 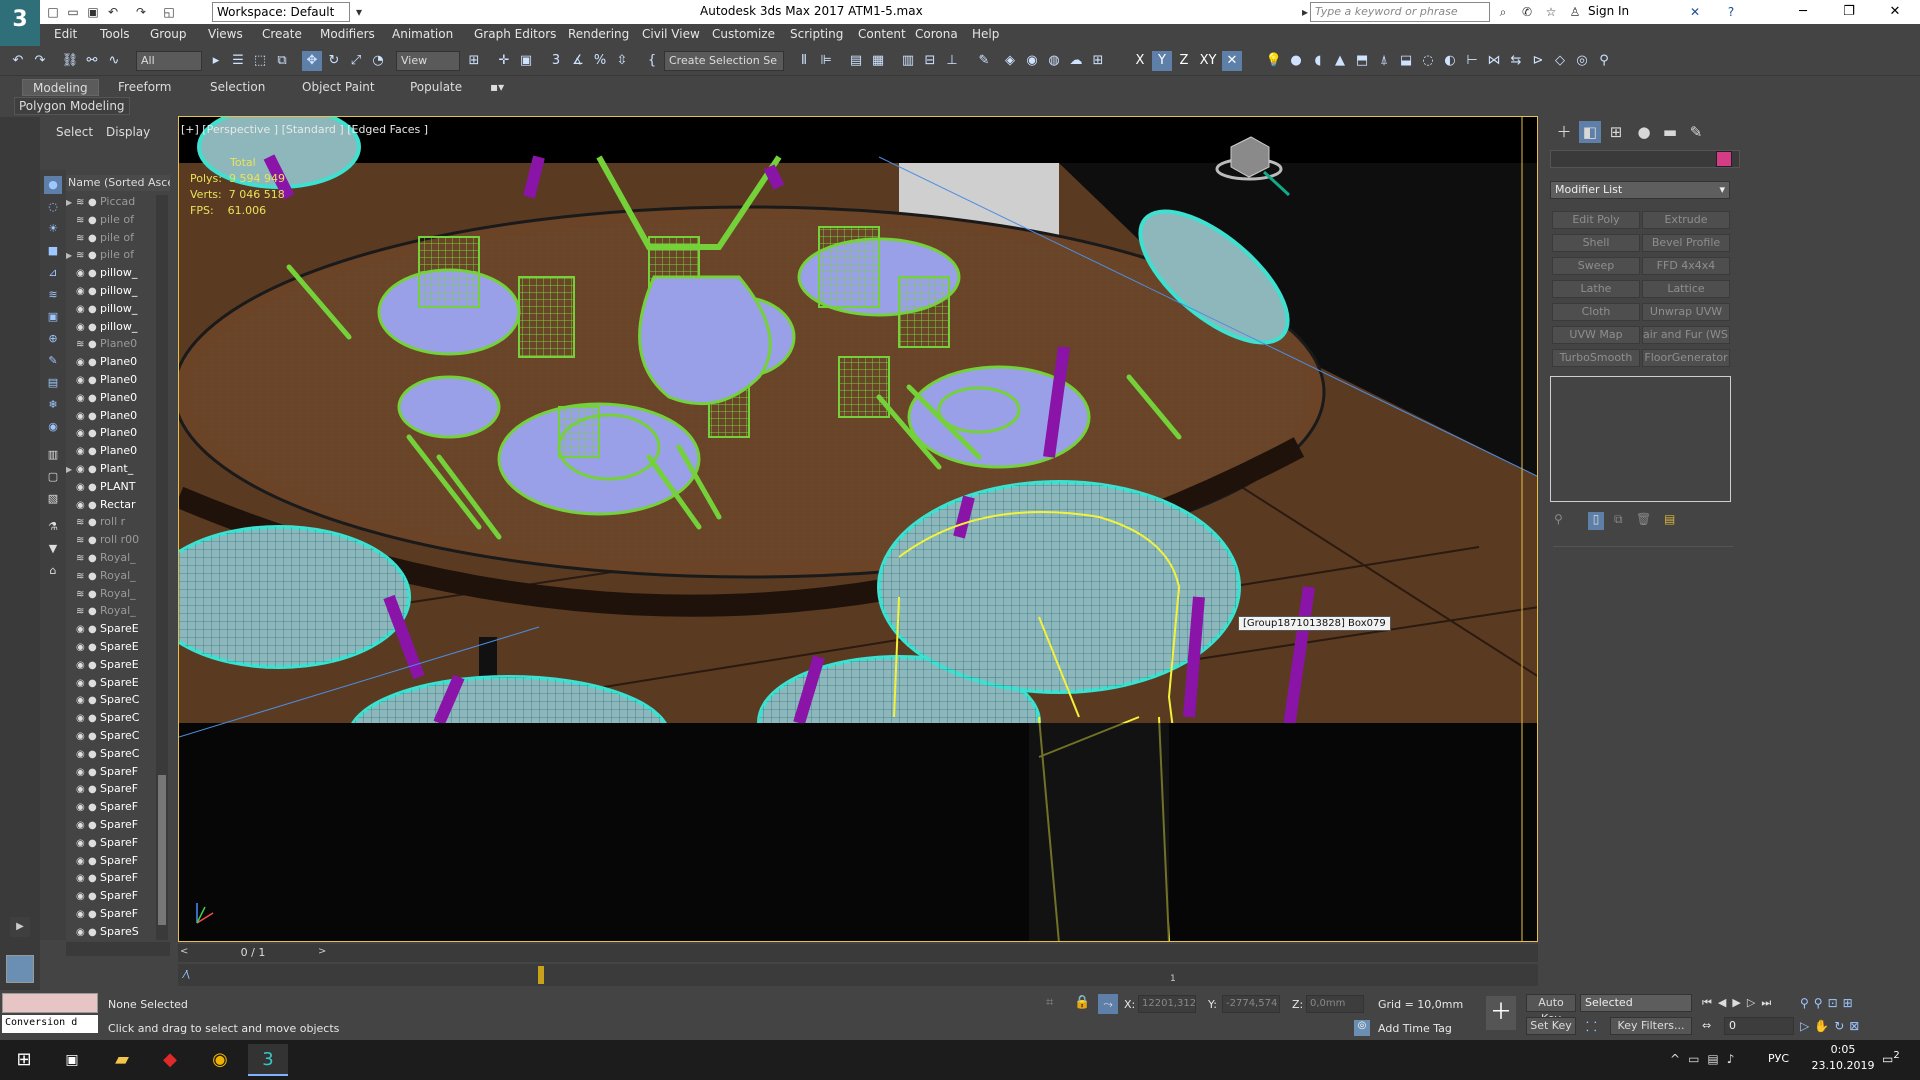 What do you see at coordinates (985, 34) in the screenshot?
I see `menu-help: Help` at bounding box center [985, 34].